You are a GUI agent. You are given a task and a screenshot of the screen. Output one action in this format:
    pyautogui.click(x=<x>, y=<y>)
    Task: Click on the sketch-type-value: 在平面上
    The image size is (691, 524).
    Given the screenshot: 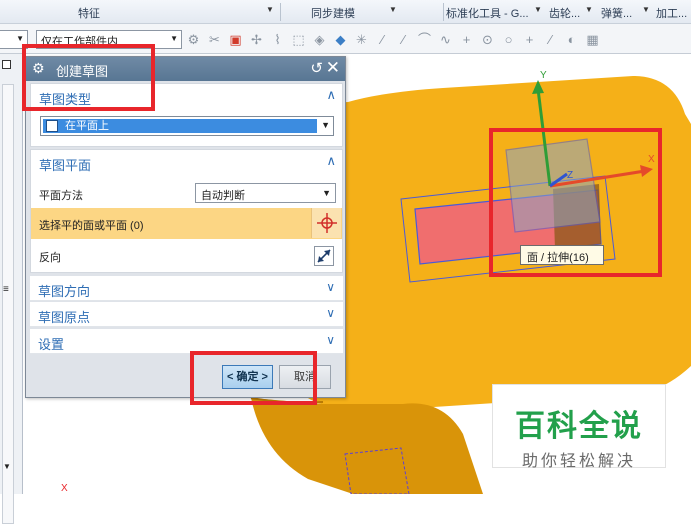 What is the action you would take?
    pyautogui.click(x=180, y=126)
    